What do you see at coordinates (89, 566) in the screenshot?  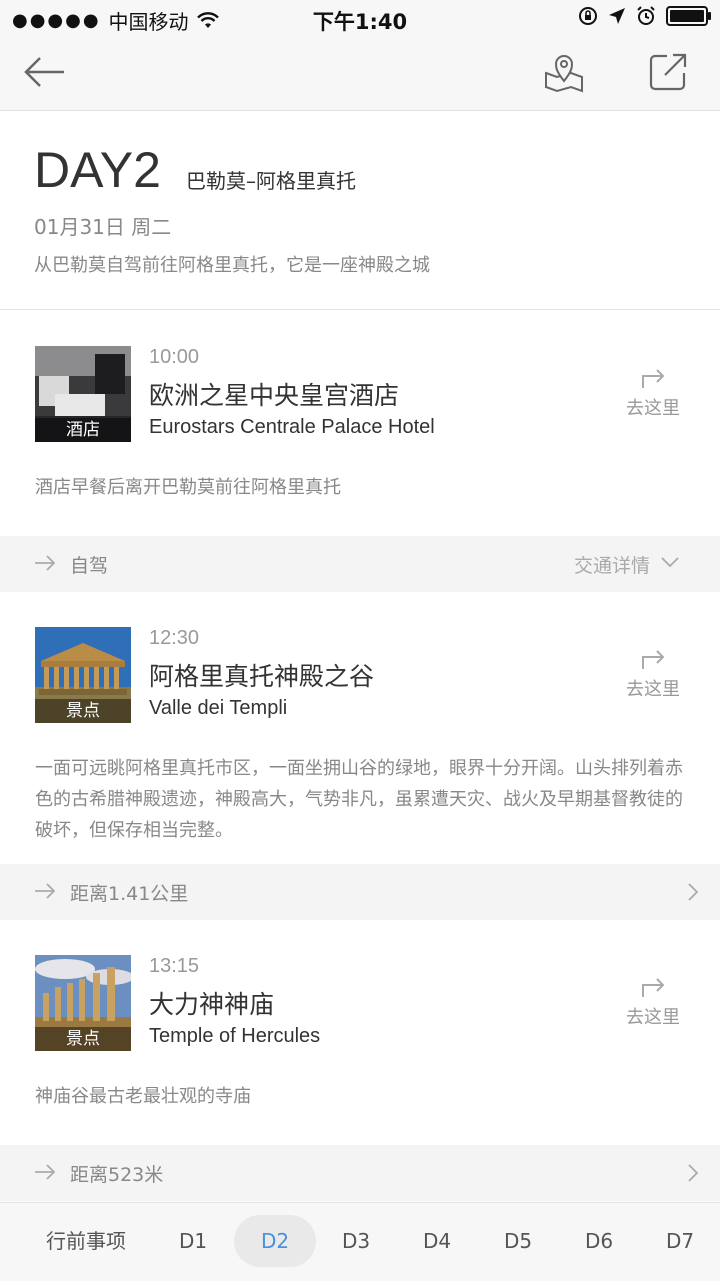 I see `transit-mode: 自驾` at bounding box center [89, 566].